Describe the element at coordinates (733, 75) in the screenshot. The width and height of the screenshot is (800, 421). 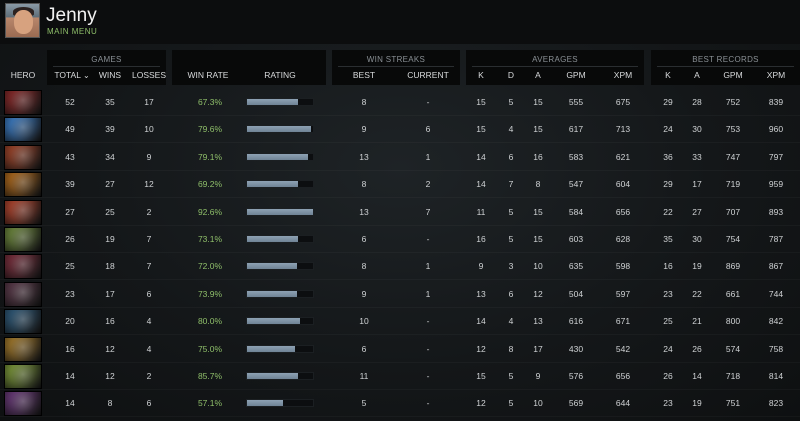
I see `col-best-gpm: GPM` at that location.